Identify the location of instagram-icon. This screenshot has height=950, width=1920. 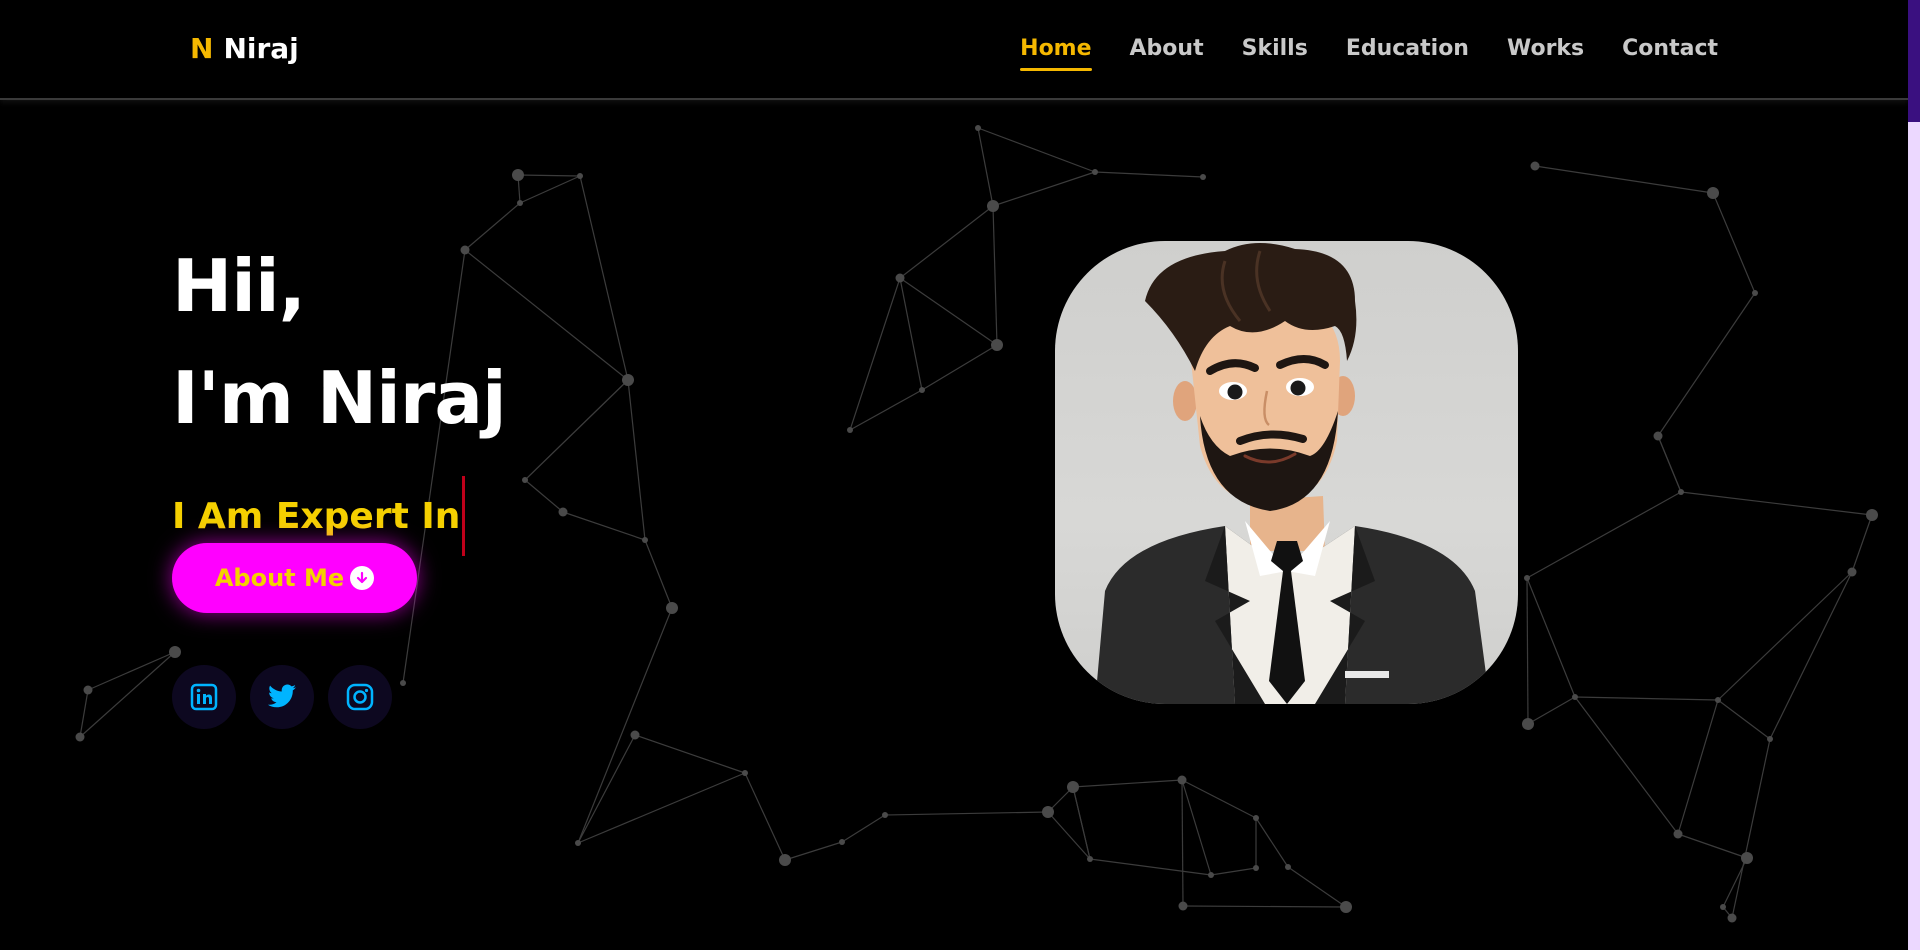
(360, 697).